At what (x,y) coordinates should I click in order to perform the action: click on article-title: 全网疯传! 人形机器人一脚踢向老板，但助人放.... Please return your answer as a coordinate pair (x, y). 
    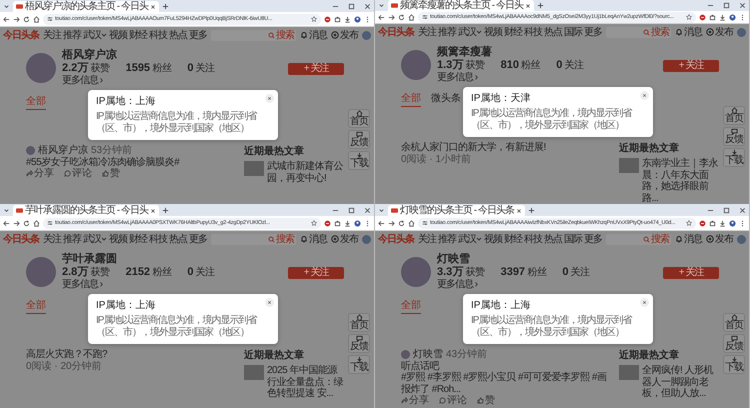
    Looking at the image, I should click on (680, 382).